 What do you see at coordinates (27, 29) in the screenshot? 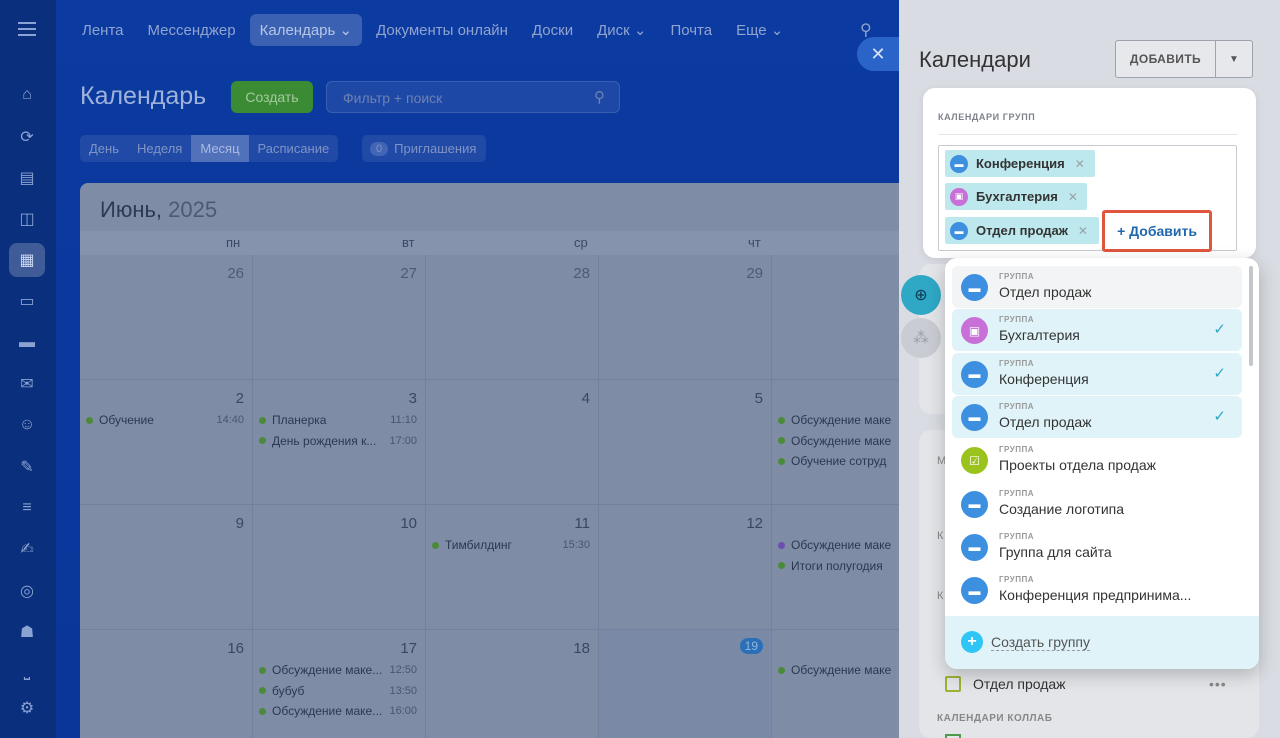
I see `menu-icon` at bounding box center [27, 29].